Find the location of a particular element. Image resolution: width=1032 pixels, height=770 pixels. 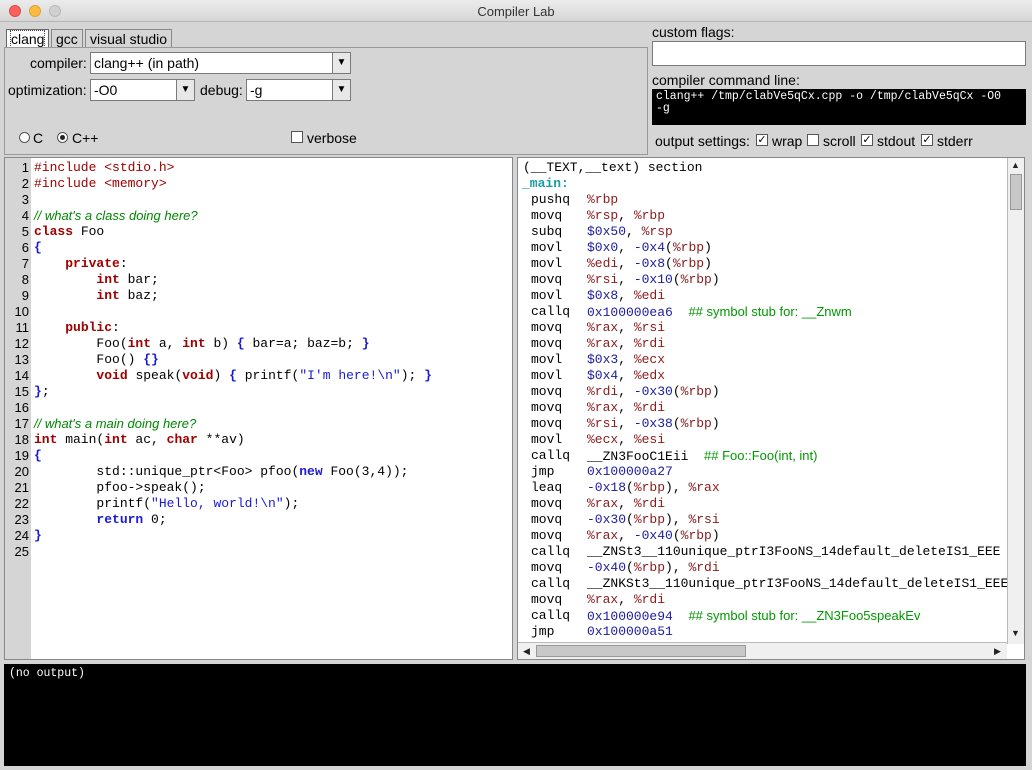

source-line-text: private: is located at coordinates (96, 263).